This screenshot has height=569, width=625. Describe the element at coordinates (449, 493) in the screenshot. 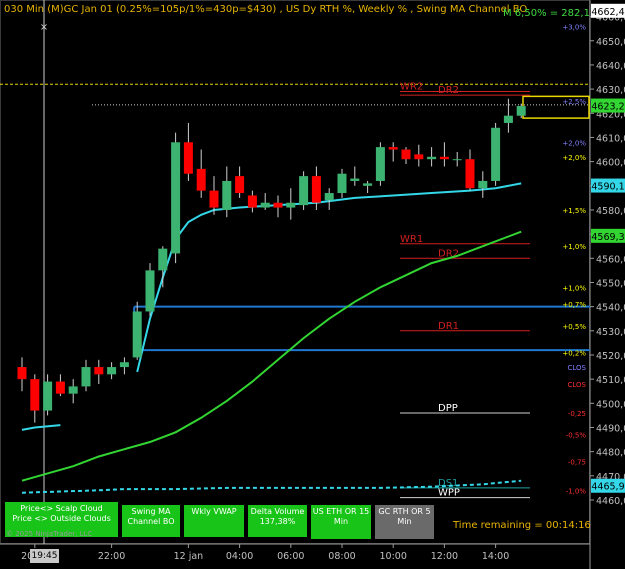

I see `pivot-level-label: WPP` at that location.